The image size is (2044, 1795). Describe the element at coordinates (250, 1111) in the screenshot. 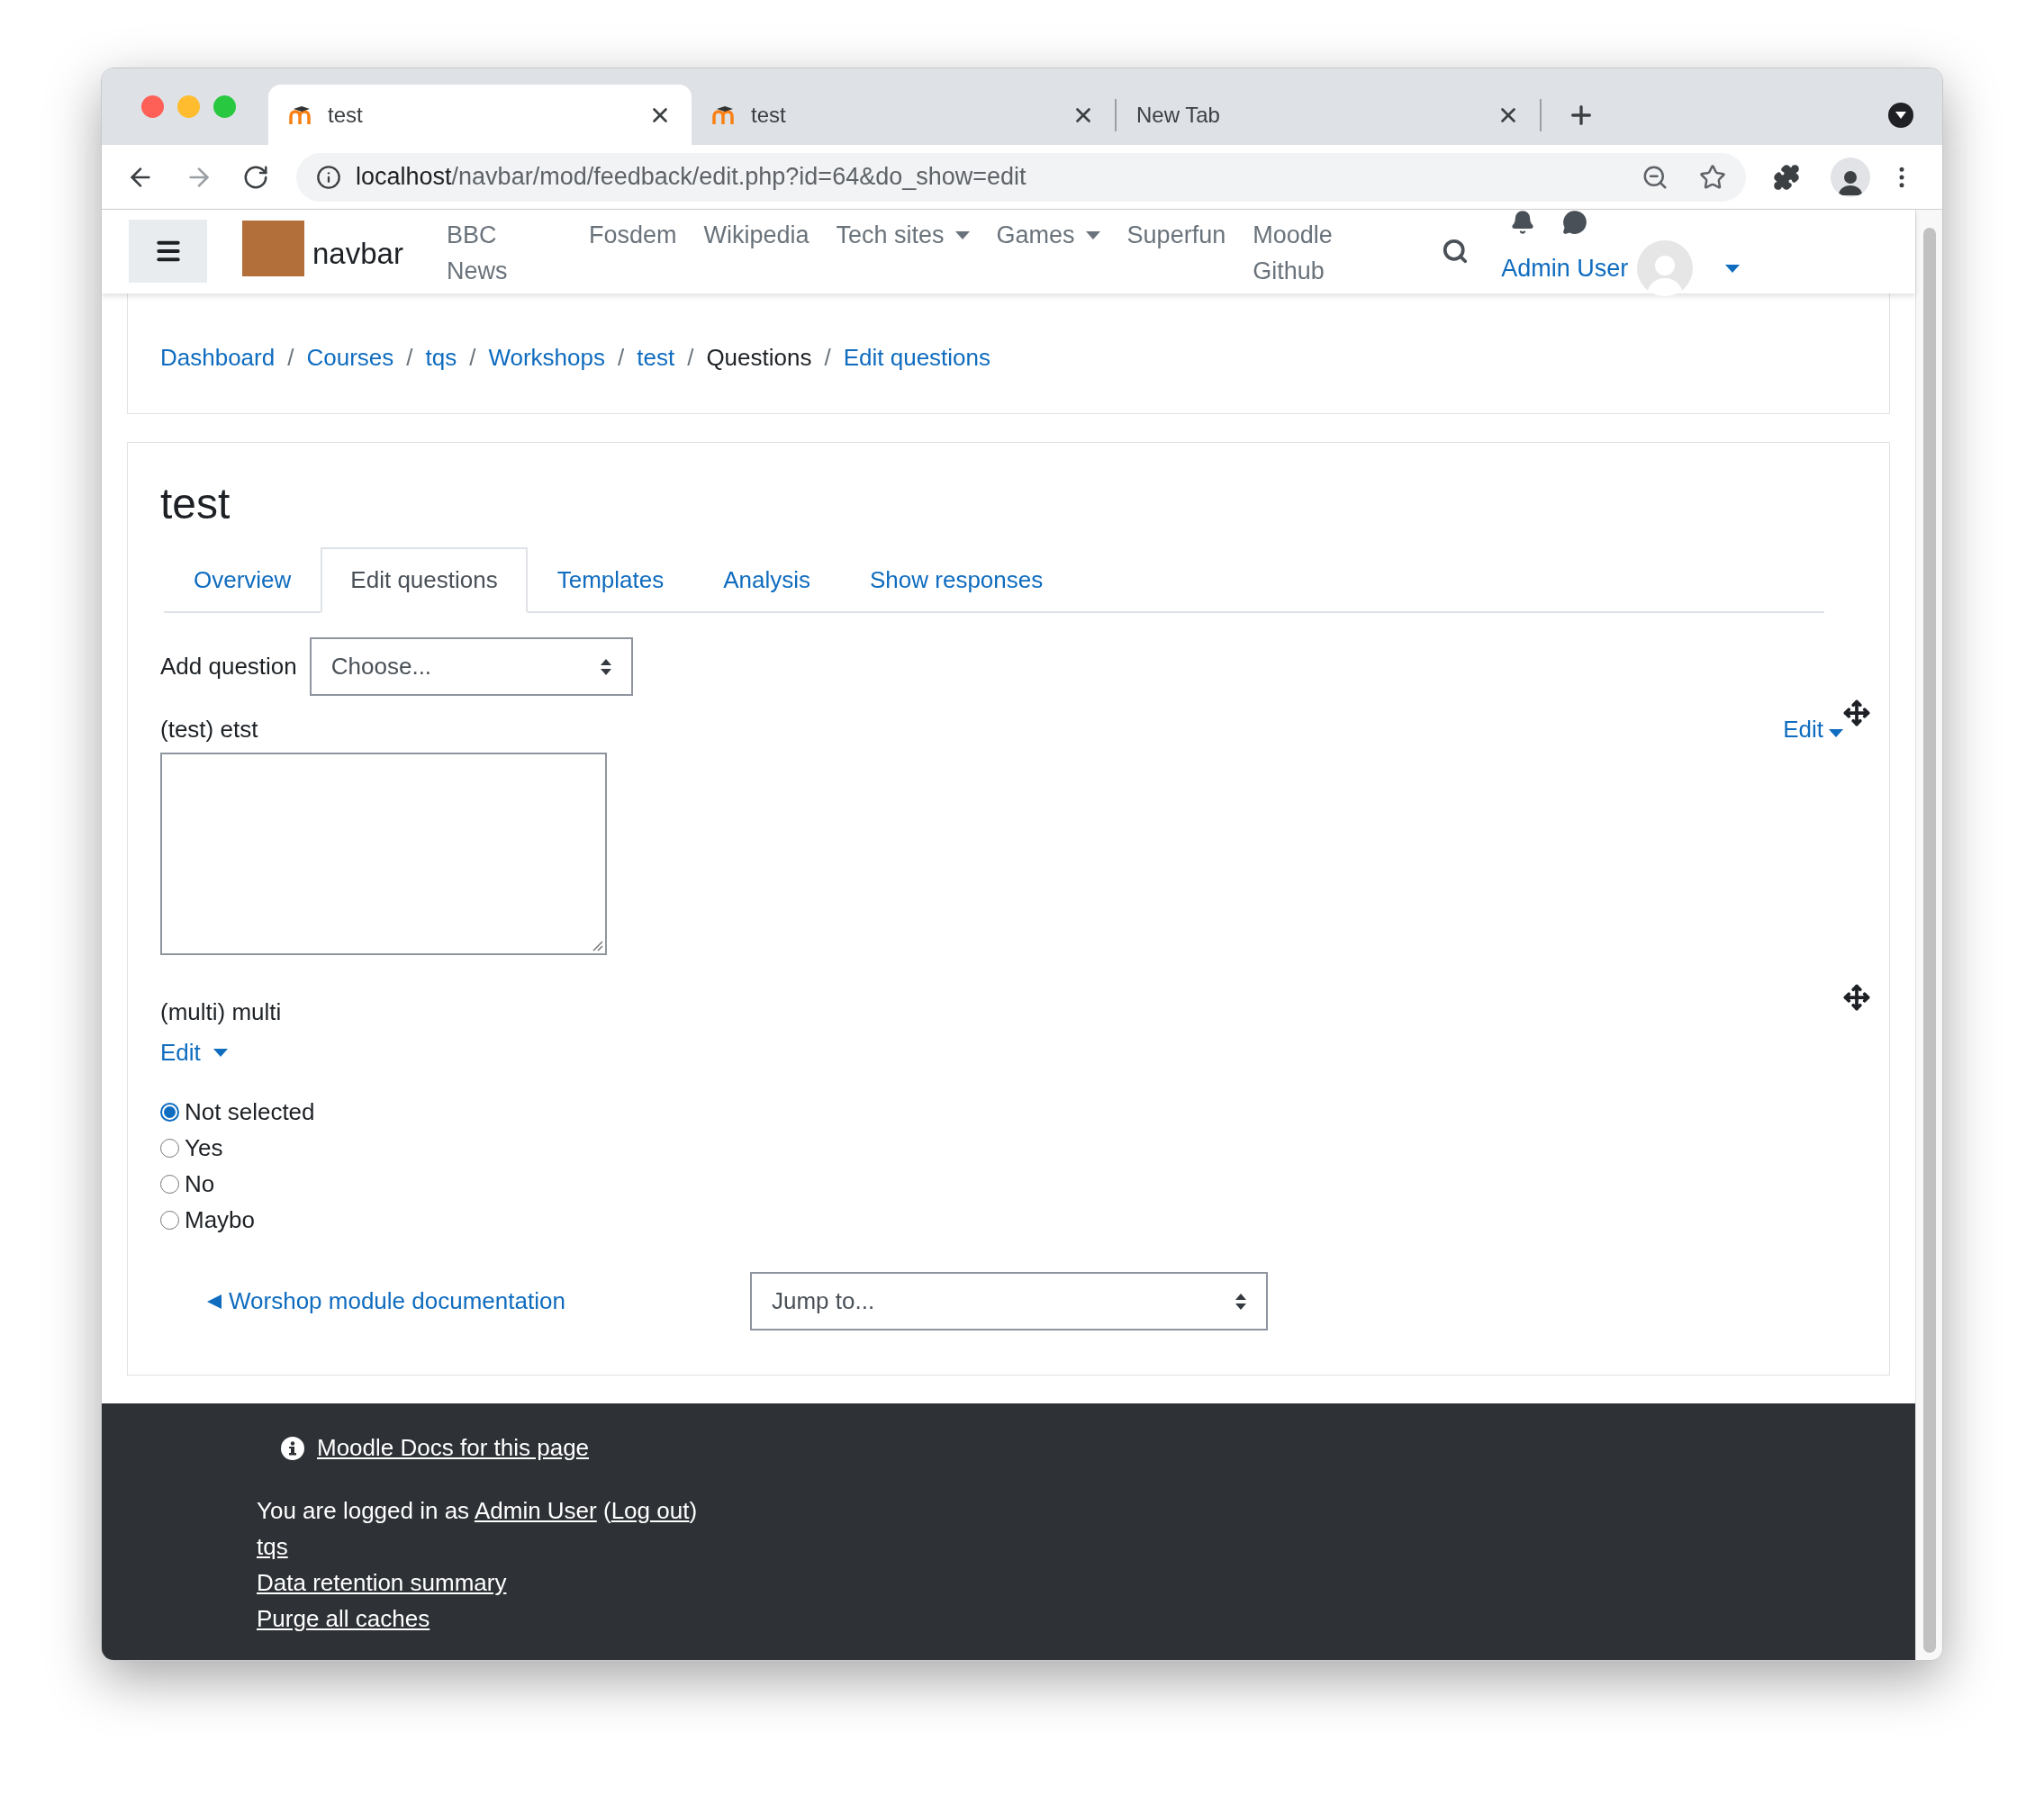

I see `radio-label: Not selected` at that location.